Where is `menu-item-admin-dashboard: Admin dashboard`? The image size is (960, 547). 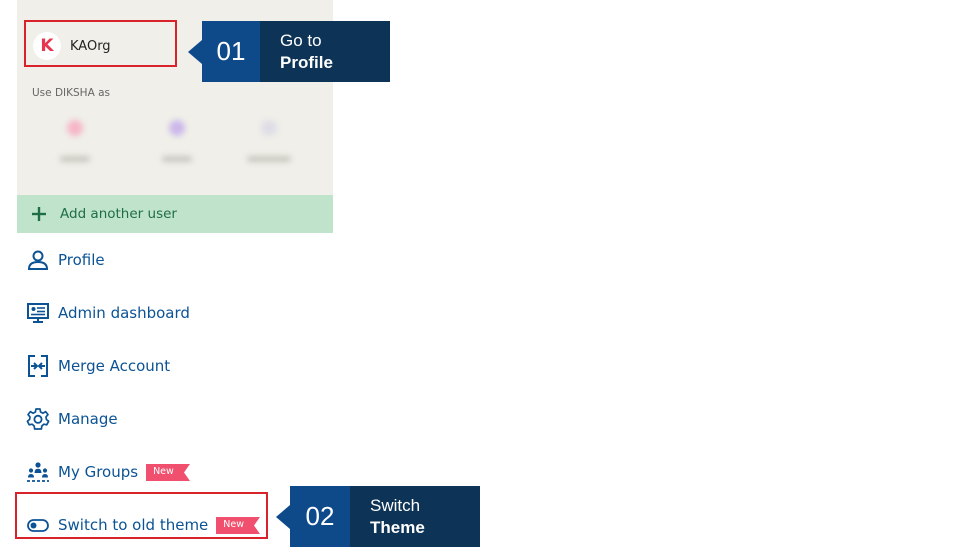 menu-item-admin-dashboard: Admin dashboard is located at coordinates (108, 313).